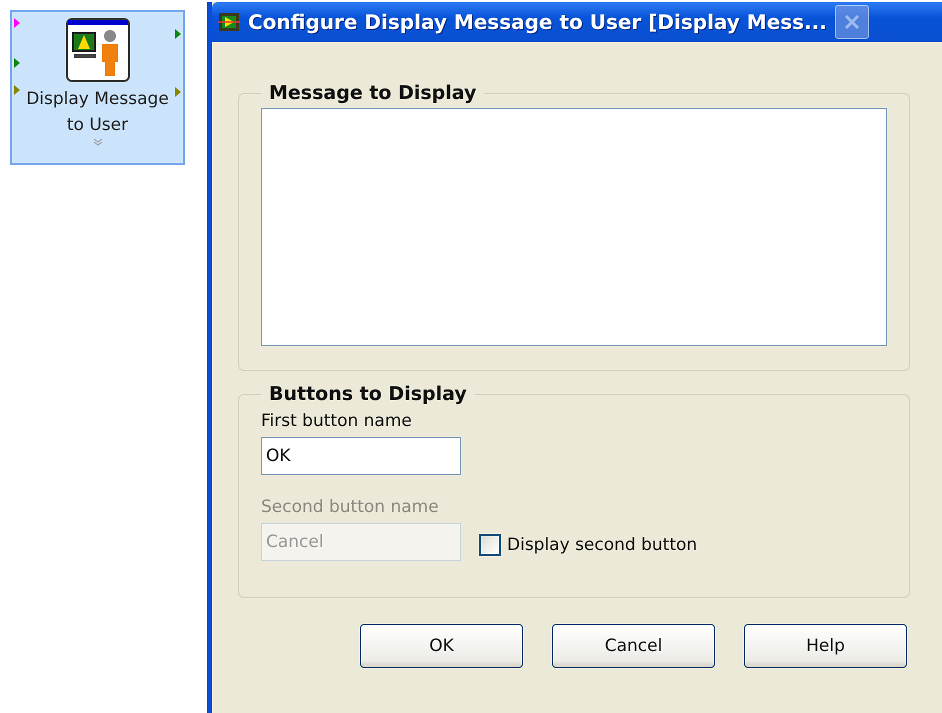 The height and width of the screenshot is (713, 942). What do you see at coordinates (851, 22) in the screenshot?
I see `close-icon` at bounding box center [851, 22].